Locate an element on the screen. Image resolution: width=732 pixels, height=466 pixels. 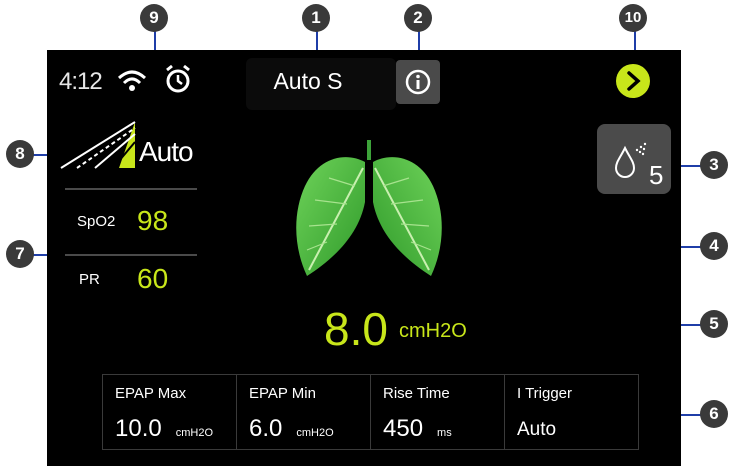
ramp-icon is located at coordinates (98, 145).